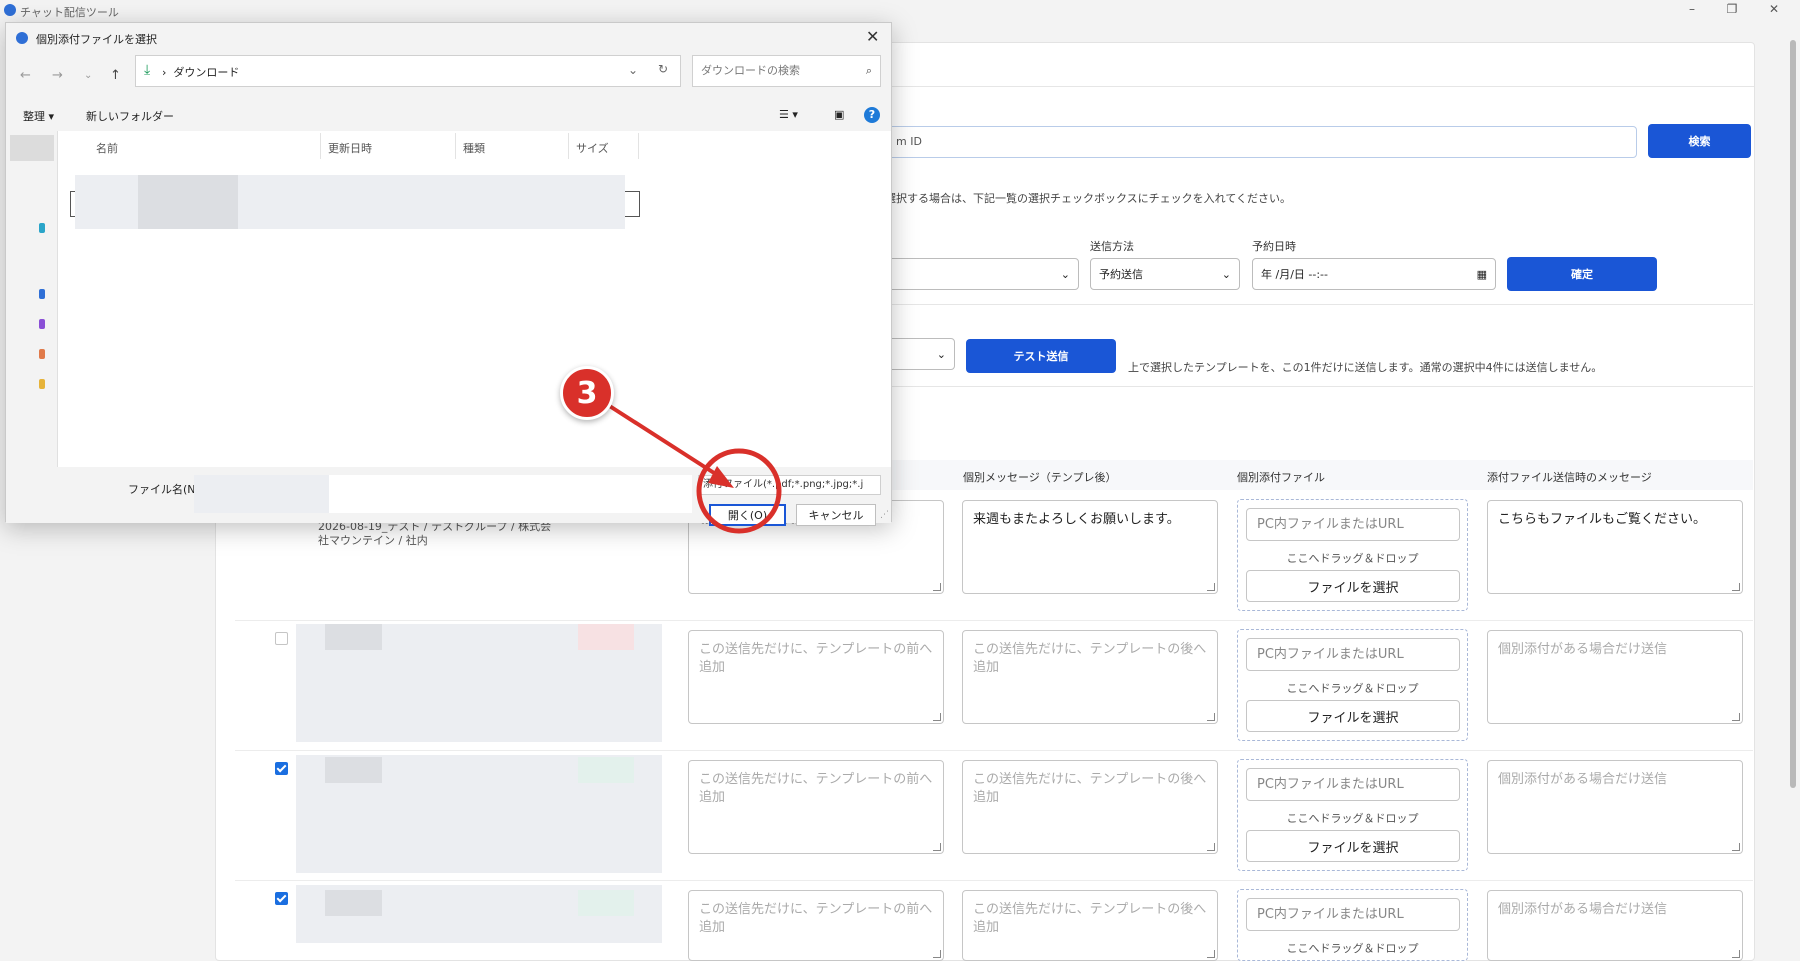  Describe the element at coordinates (1294, 274) in the screenshot. I see `datetime-value: 年 /月/日 --:--` at that location.